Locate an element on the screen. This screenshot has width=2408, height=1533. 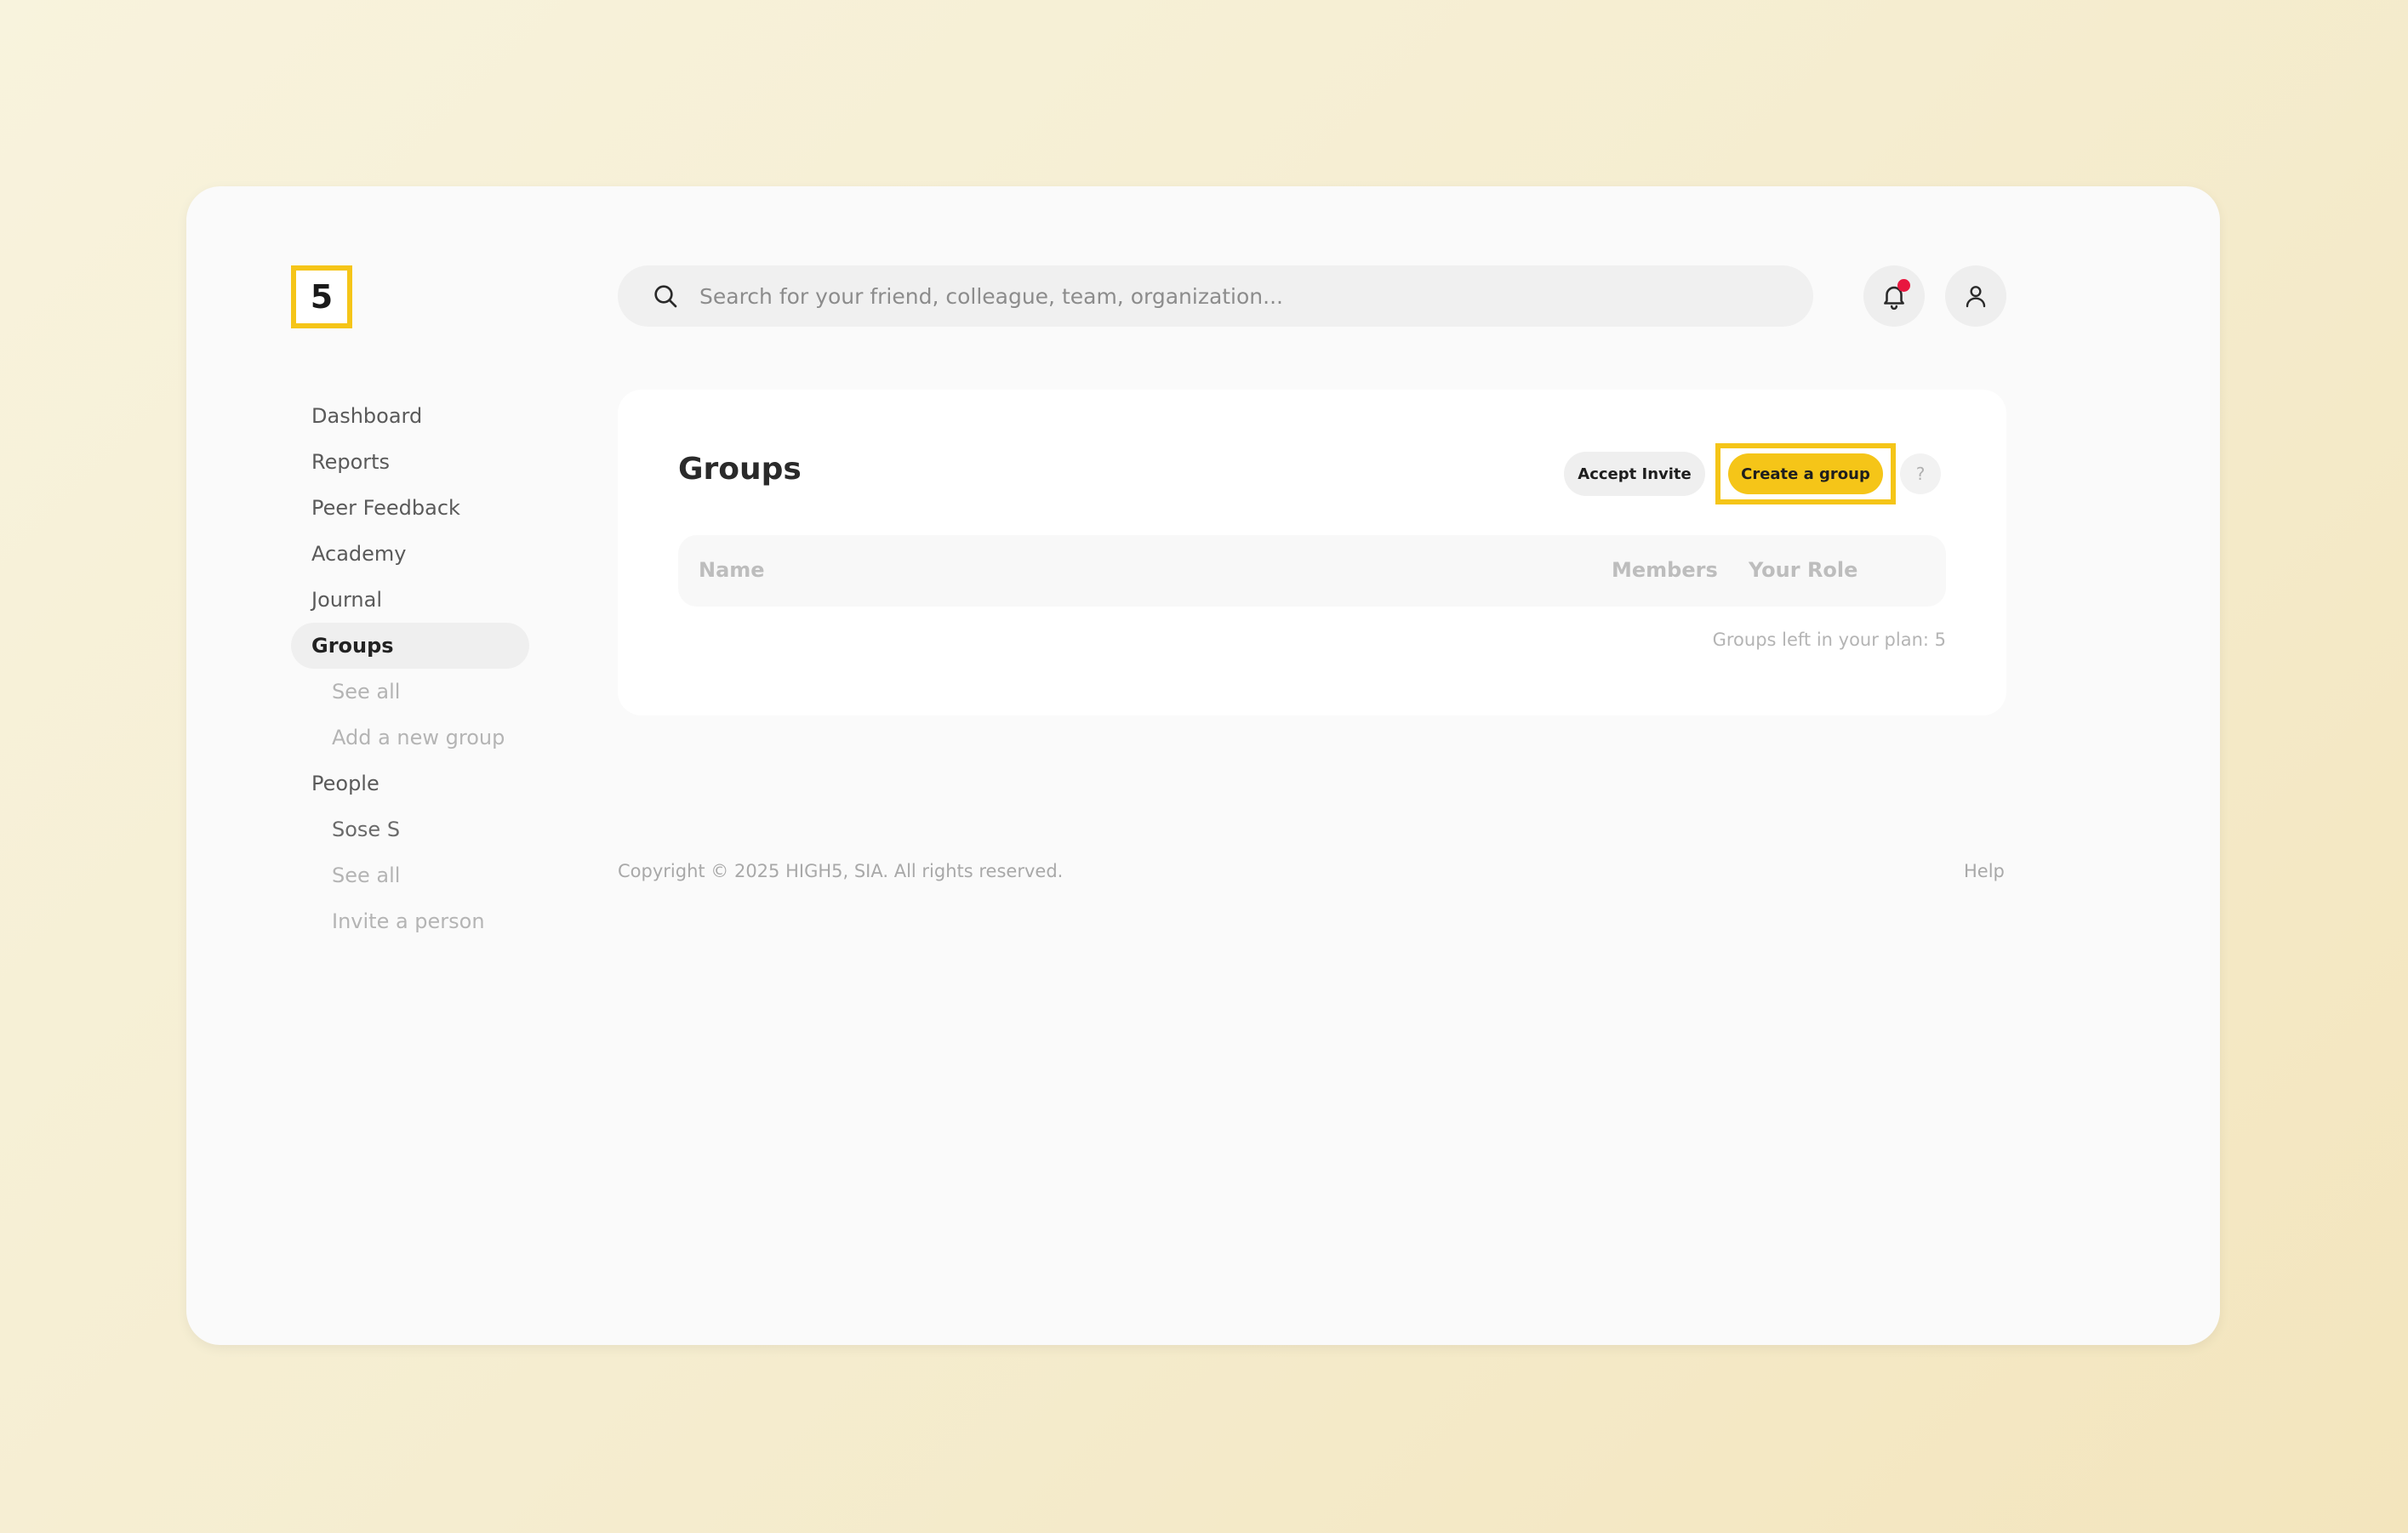
search-bar is located at coordinates (1215, 296).